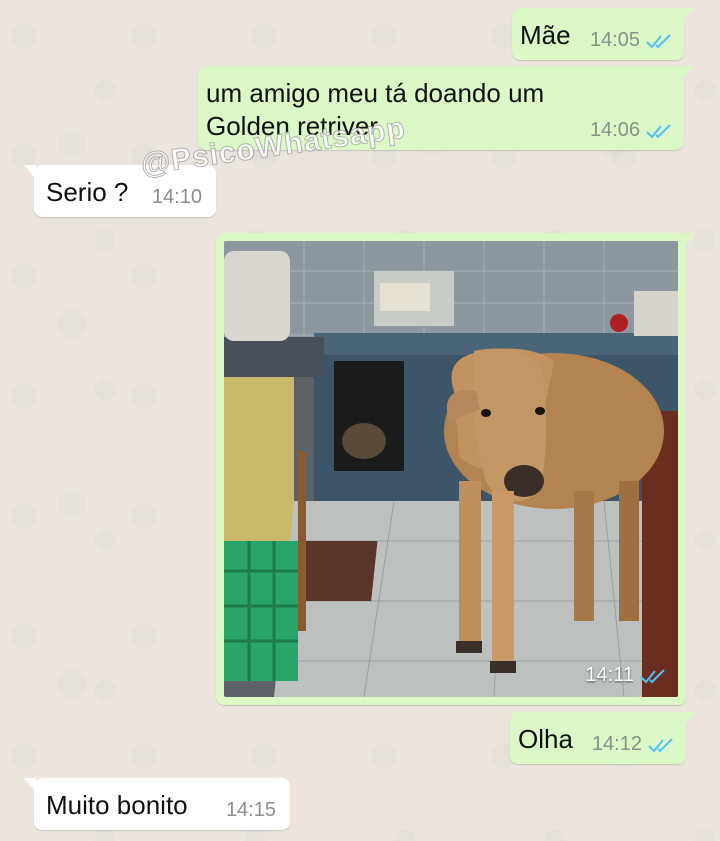 Image resolution: width=720 pixels, height=841 pixels. What do you see at coordinates (545, 739) in the screenshot?
I see `message-text: Olha` at bounding box center [545, 739].